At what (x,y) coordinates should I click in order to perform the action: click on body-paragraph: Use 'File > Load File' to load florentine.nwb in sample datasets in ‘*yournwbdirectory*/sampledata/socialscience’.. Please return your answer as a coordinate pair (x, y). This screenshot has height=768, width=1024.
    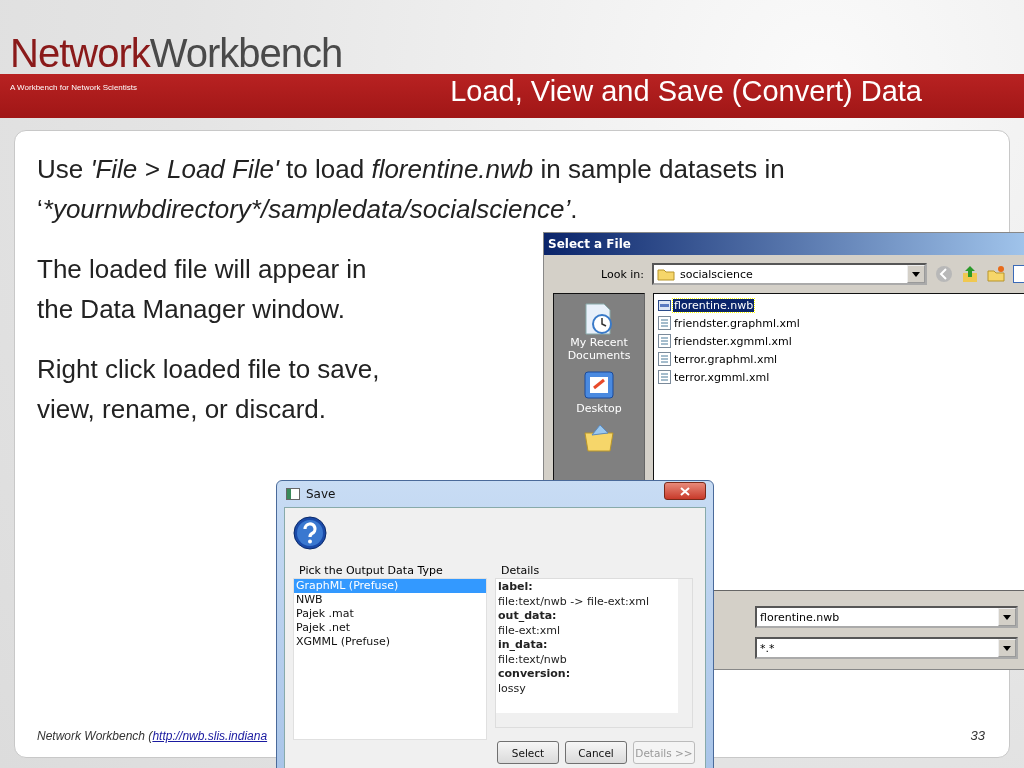
    Looking at the image, I should click on (411, 189).